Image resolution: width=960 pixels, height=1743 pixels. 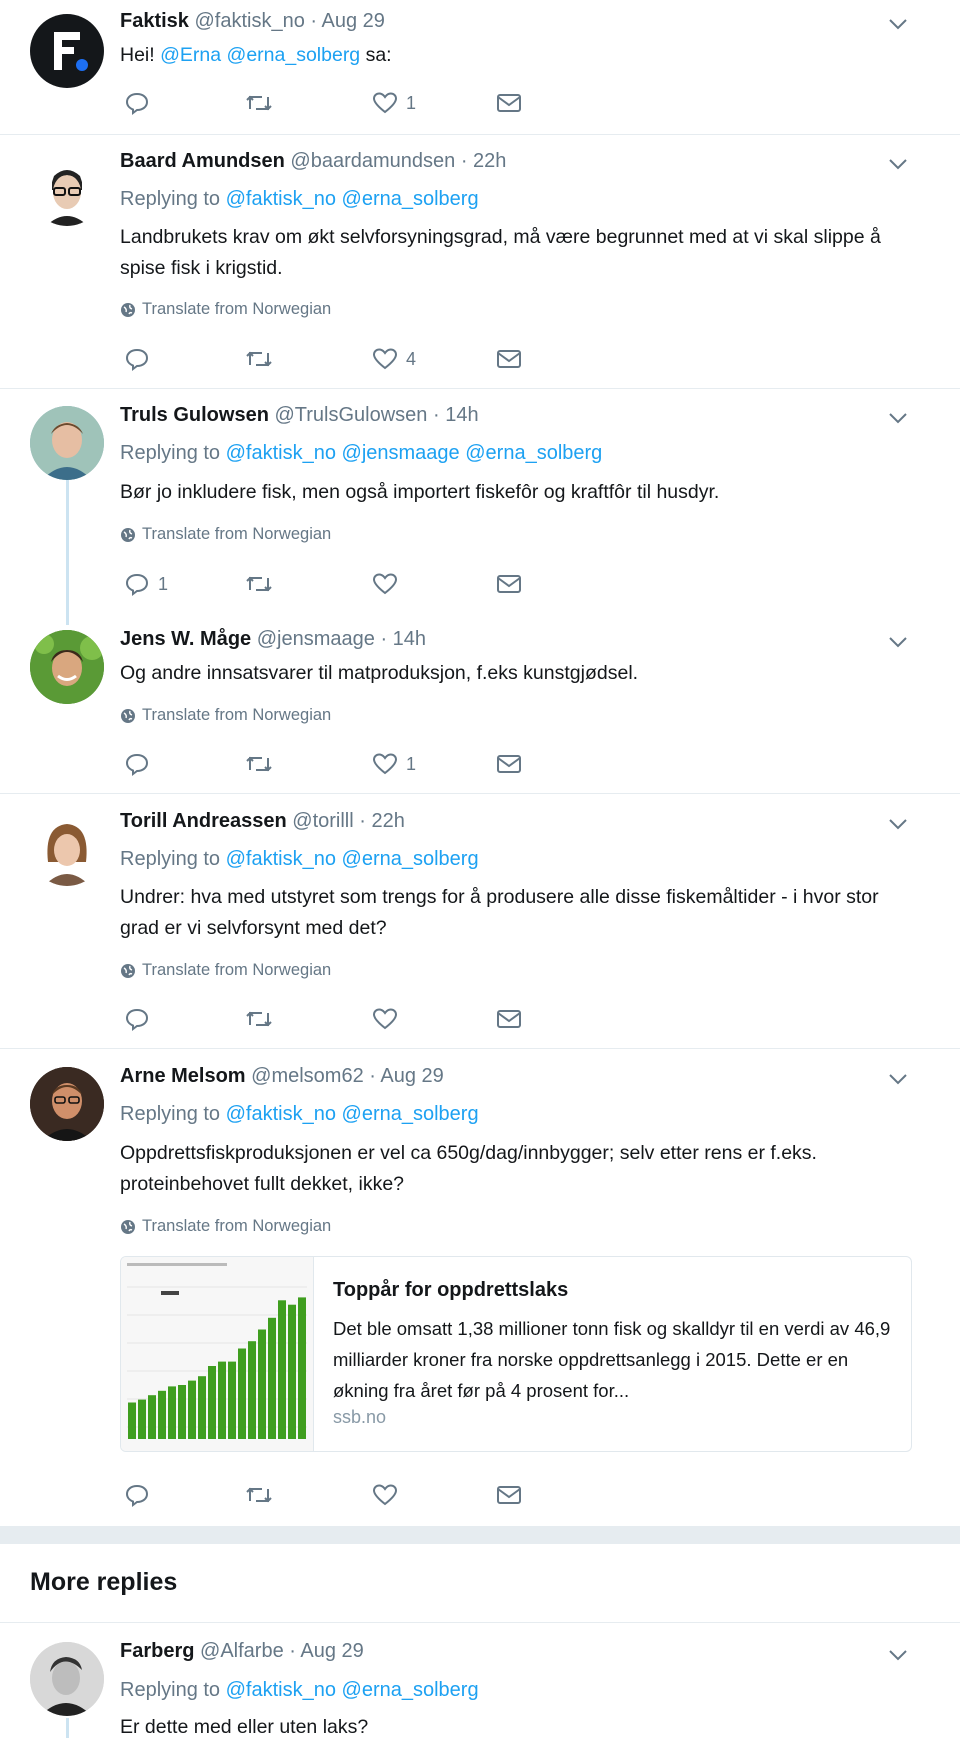 I want to click on handle: @melsom62, so click(x=307, y=1076).